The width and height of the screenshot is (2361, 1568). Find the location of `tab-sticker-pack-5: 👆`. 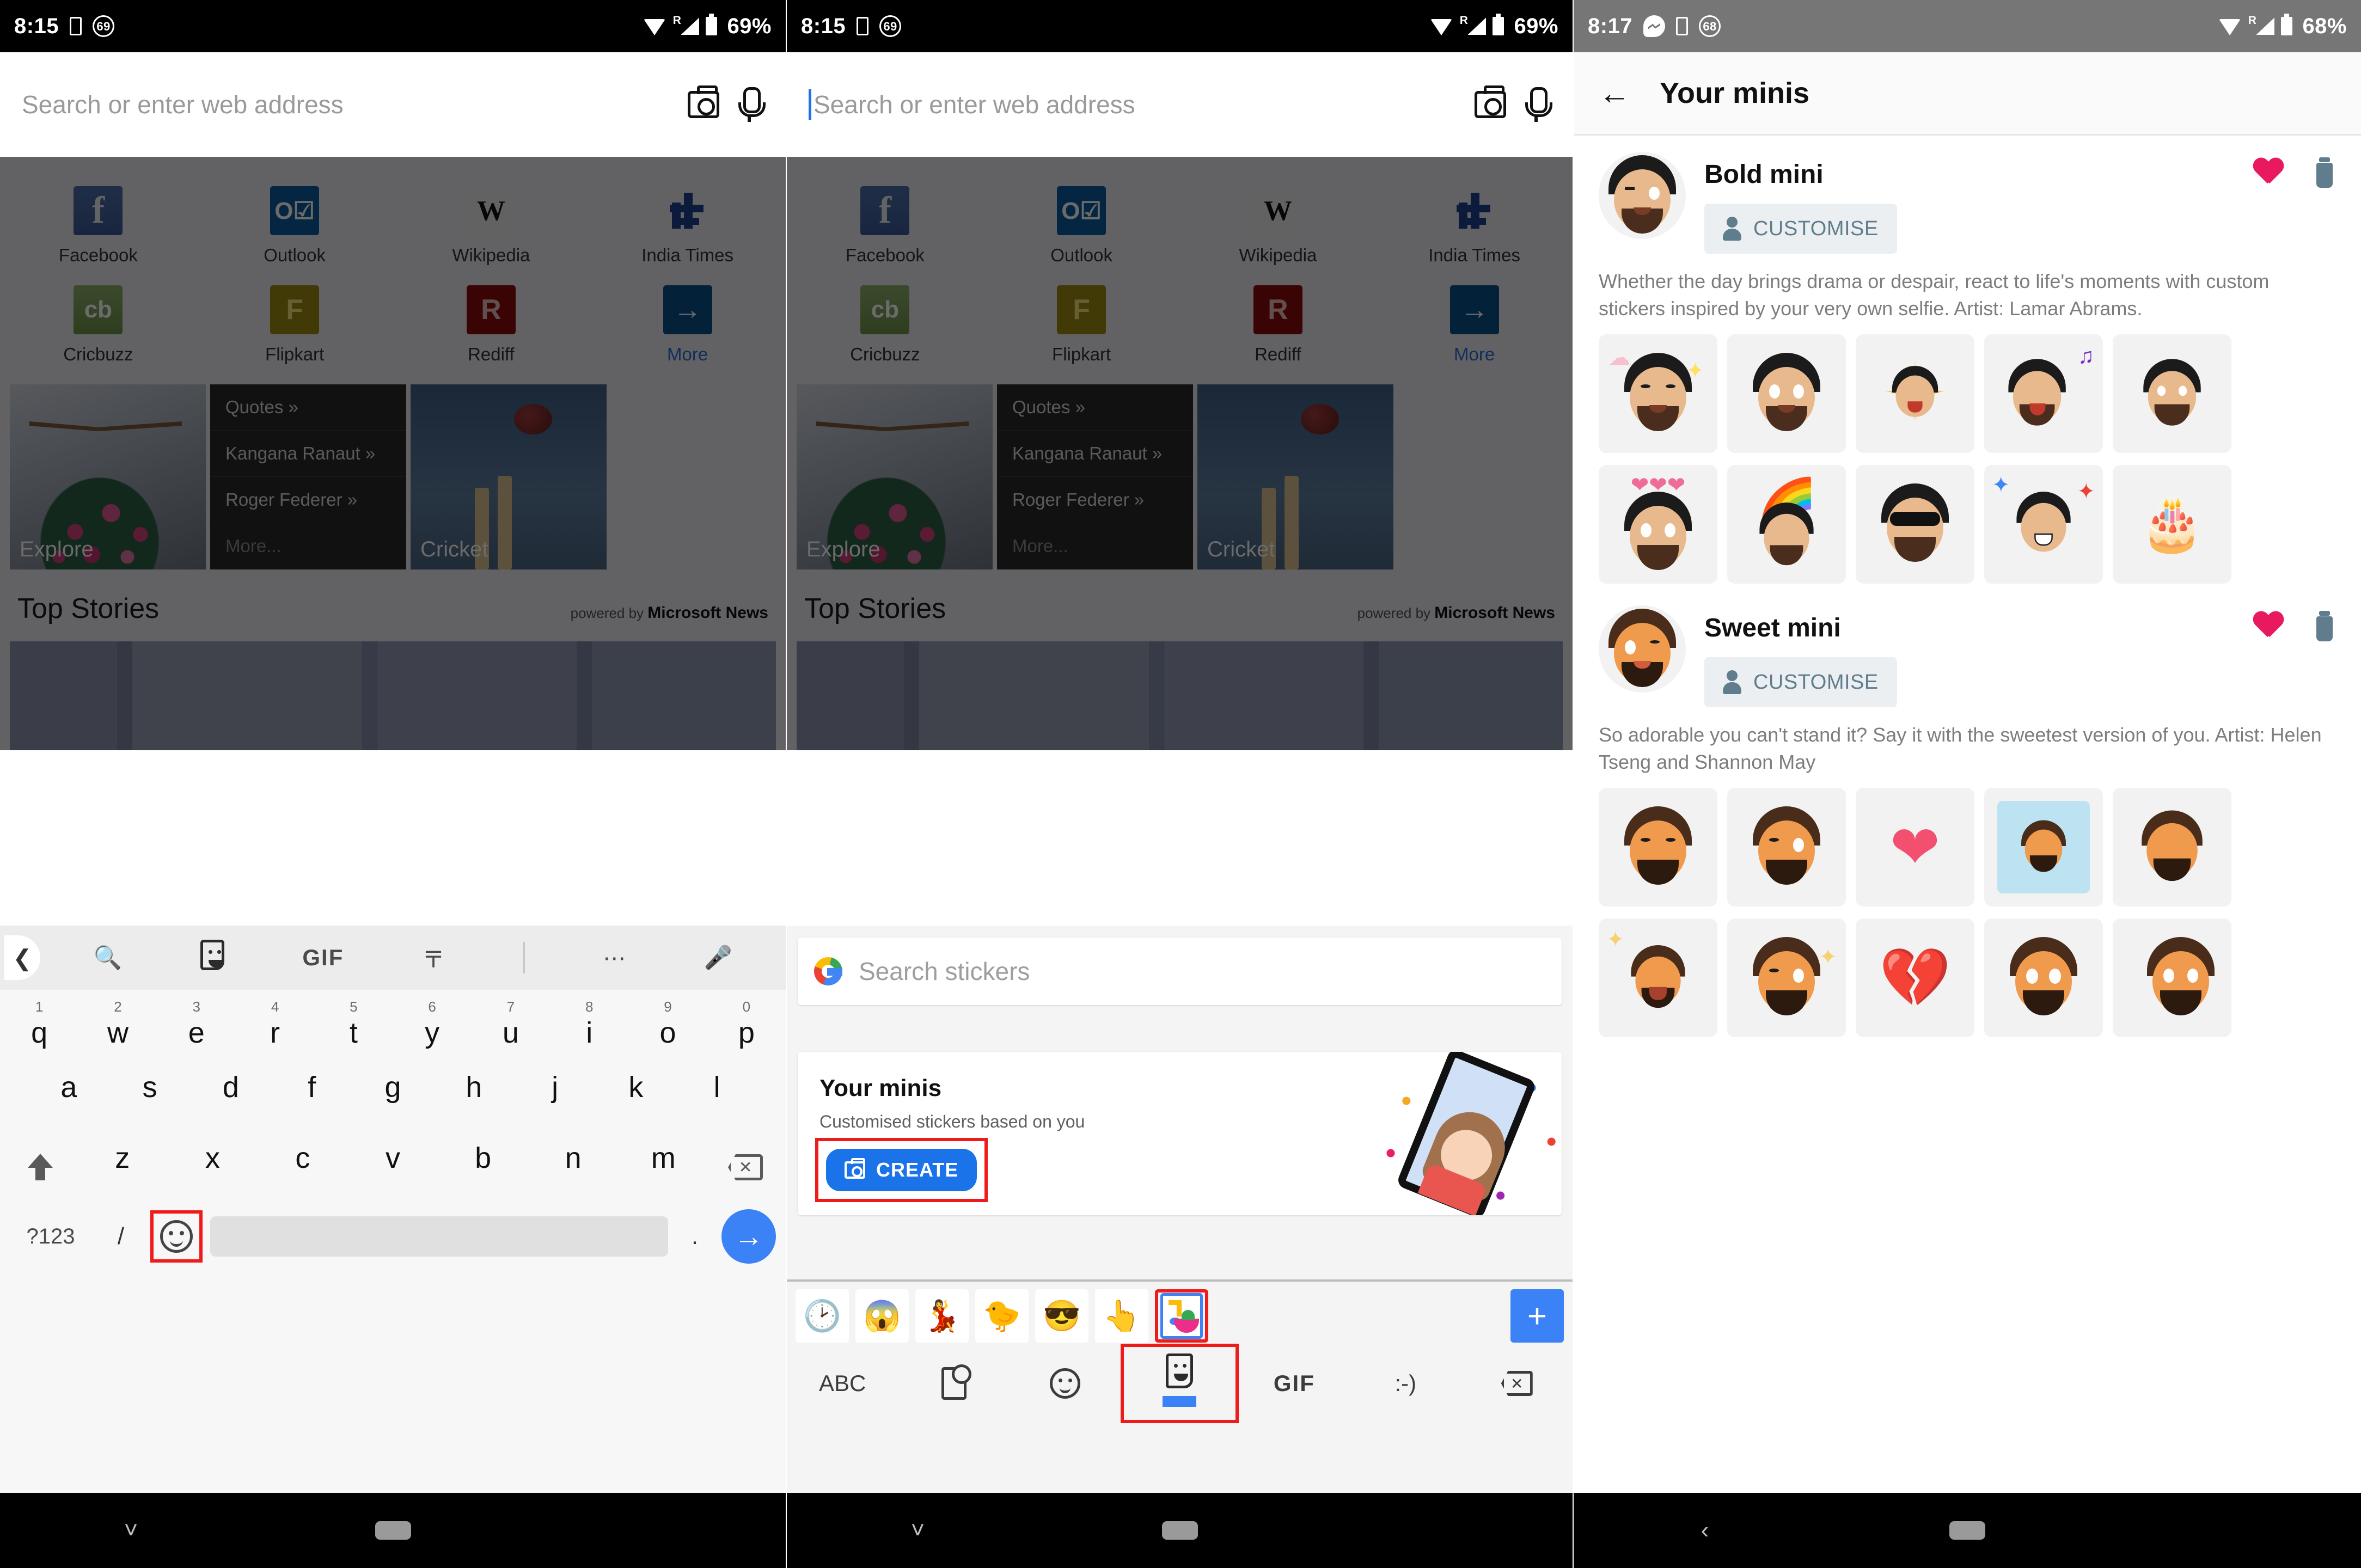

tab-sticker-pack-5: 👆 is located at coordinates (1121, 1316).